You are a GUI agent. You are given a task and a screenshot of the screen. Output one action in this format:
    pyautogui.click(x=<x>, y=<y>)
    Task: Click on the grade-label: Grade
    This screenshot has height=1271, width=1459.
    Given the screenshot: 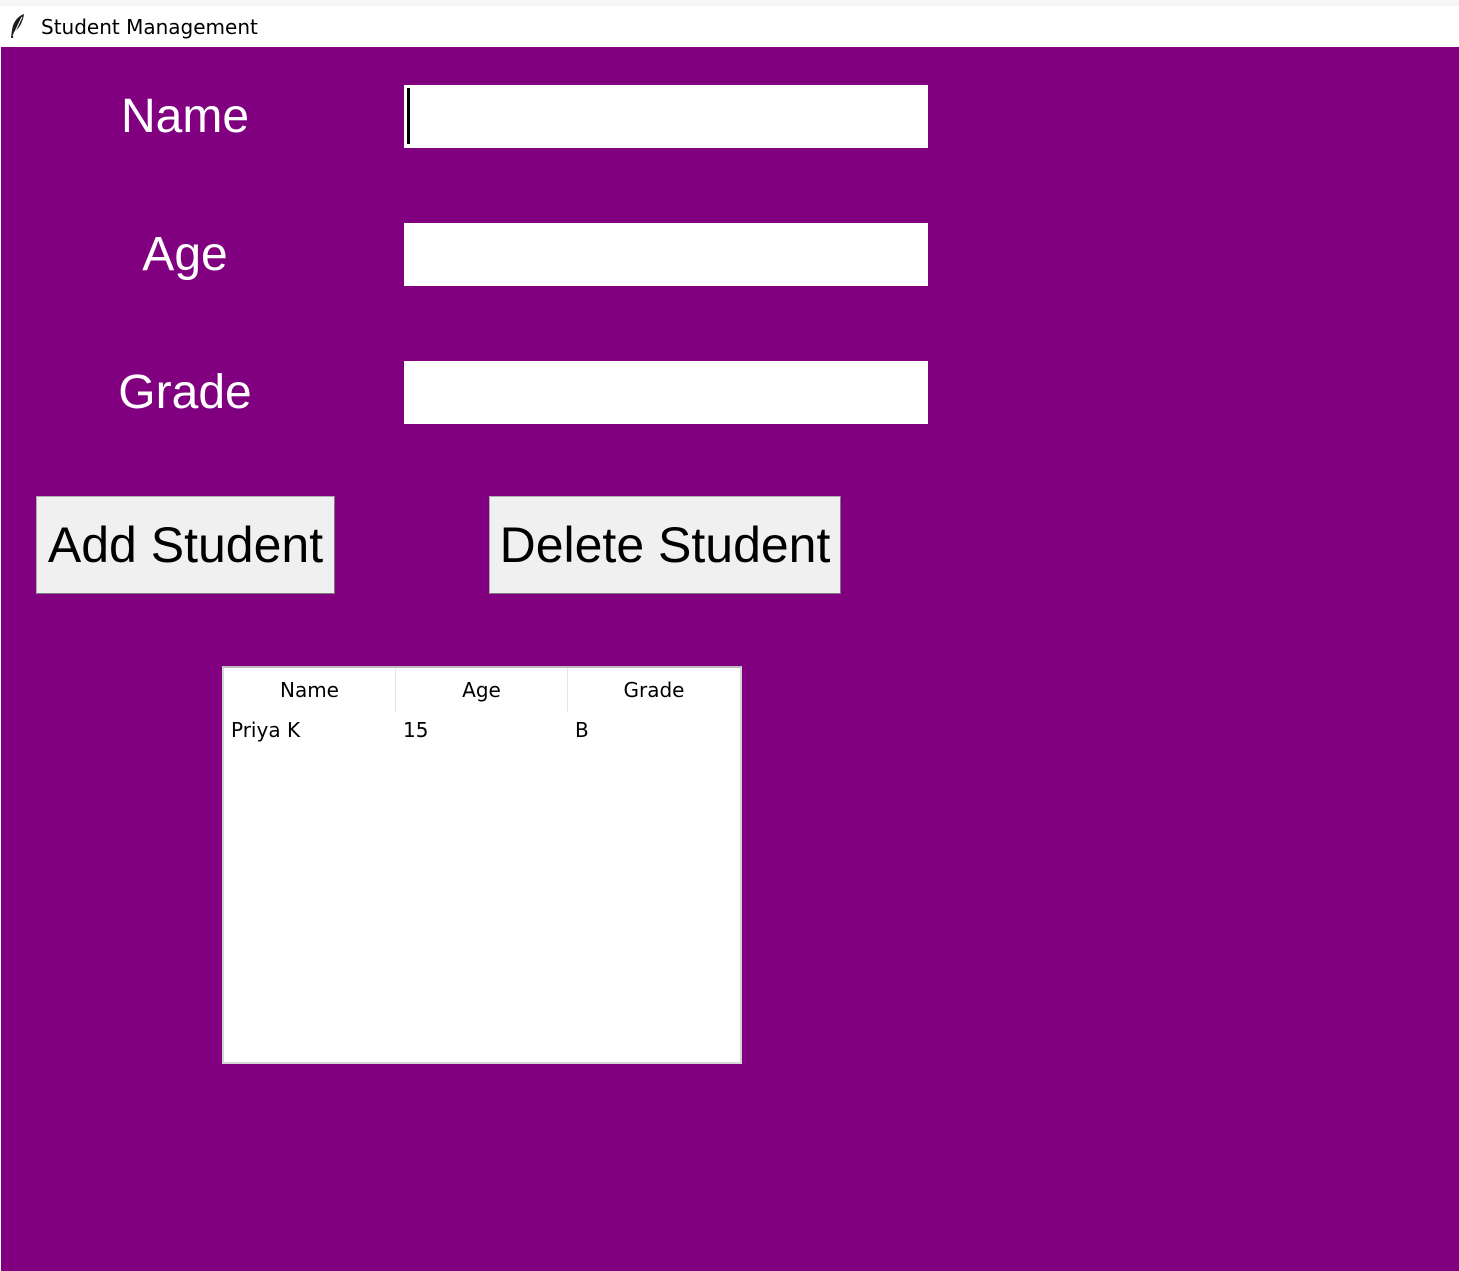 What is the action you would take?
    pyautogui.click(x=185, y=392)
    